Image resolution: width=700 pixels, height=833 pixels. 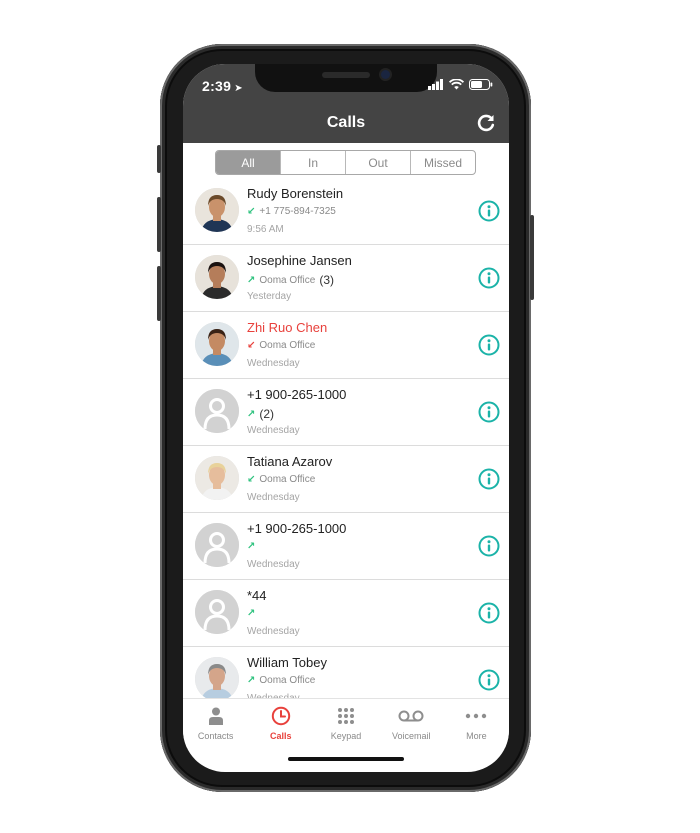 What do you see at coordinates (476, 736) in the screenshot?
I see `tab-label: More` at bounding box center [476, 736].